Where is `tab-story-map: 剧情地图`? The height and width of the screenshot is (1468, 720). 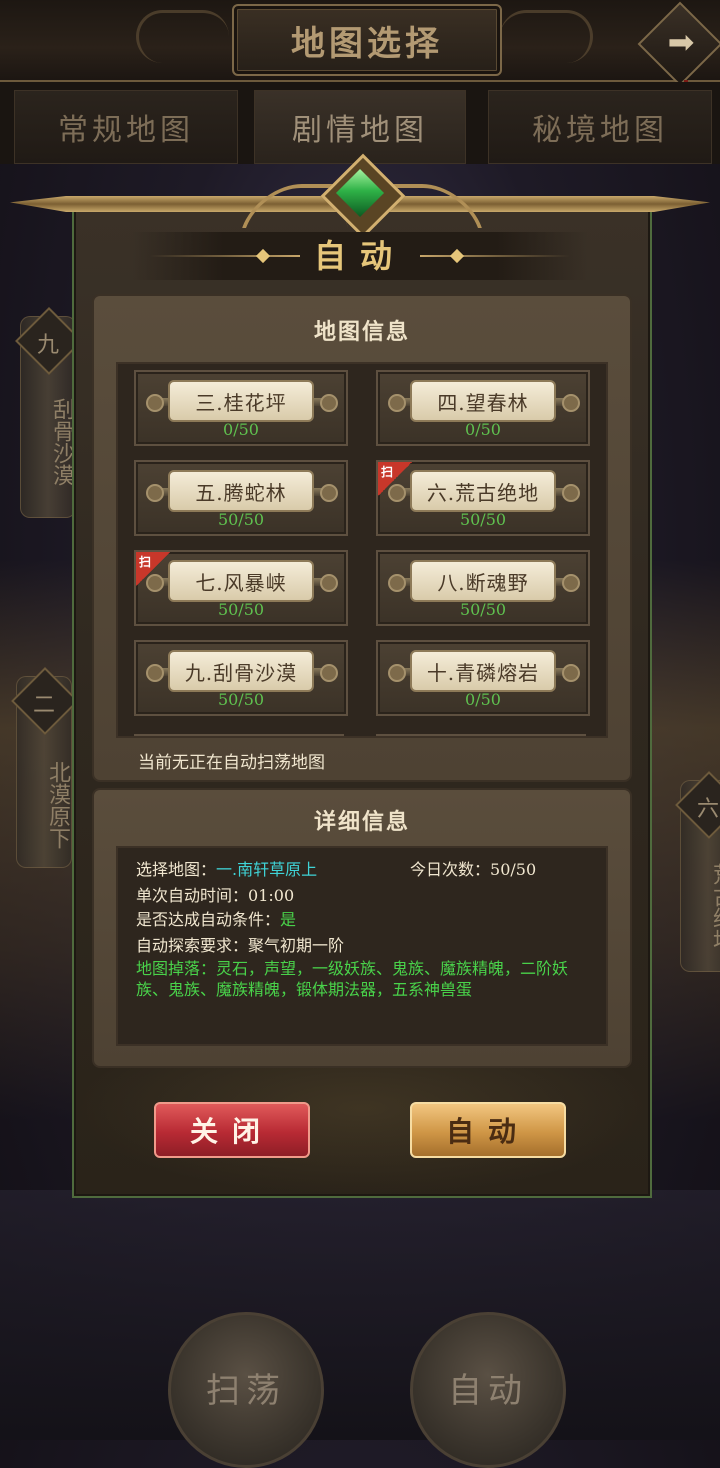 tab-story-map: 剧情地图 is located at coordinates (360, 127).